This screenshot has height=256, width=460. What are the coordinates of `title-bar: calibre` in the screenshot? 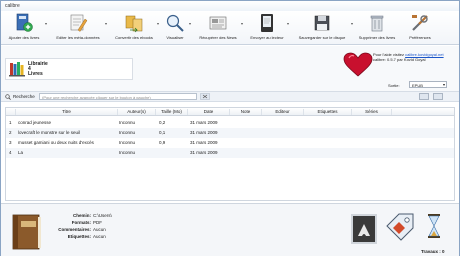 It's located at (230, 6).